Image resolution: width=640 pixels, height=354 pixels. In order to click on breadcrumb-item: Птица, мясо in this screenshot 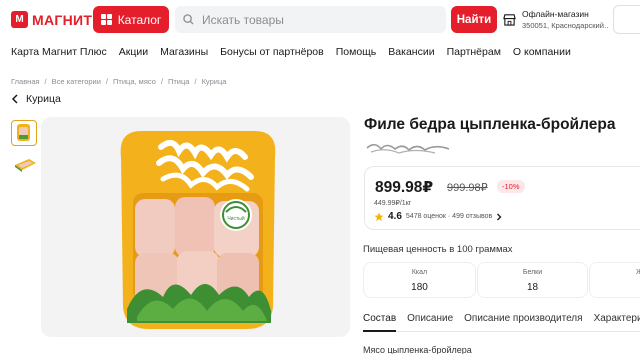, I will do `click(134, 81)`.